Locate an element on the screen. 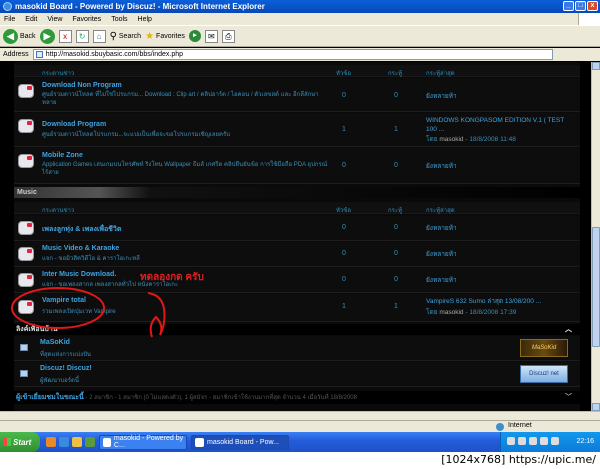 This screenshot has width=600, height=469. forward-button: ▶ is located at coordinates (47, 36).